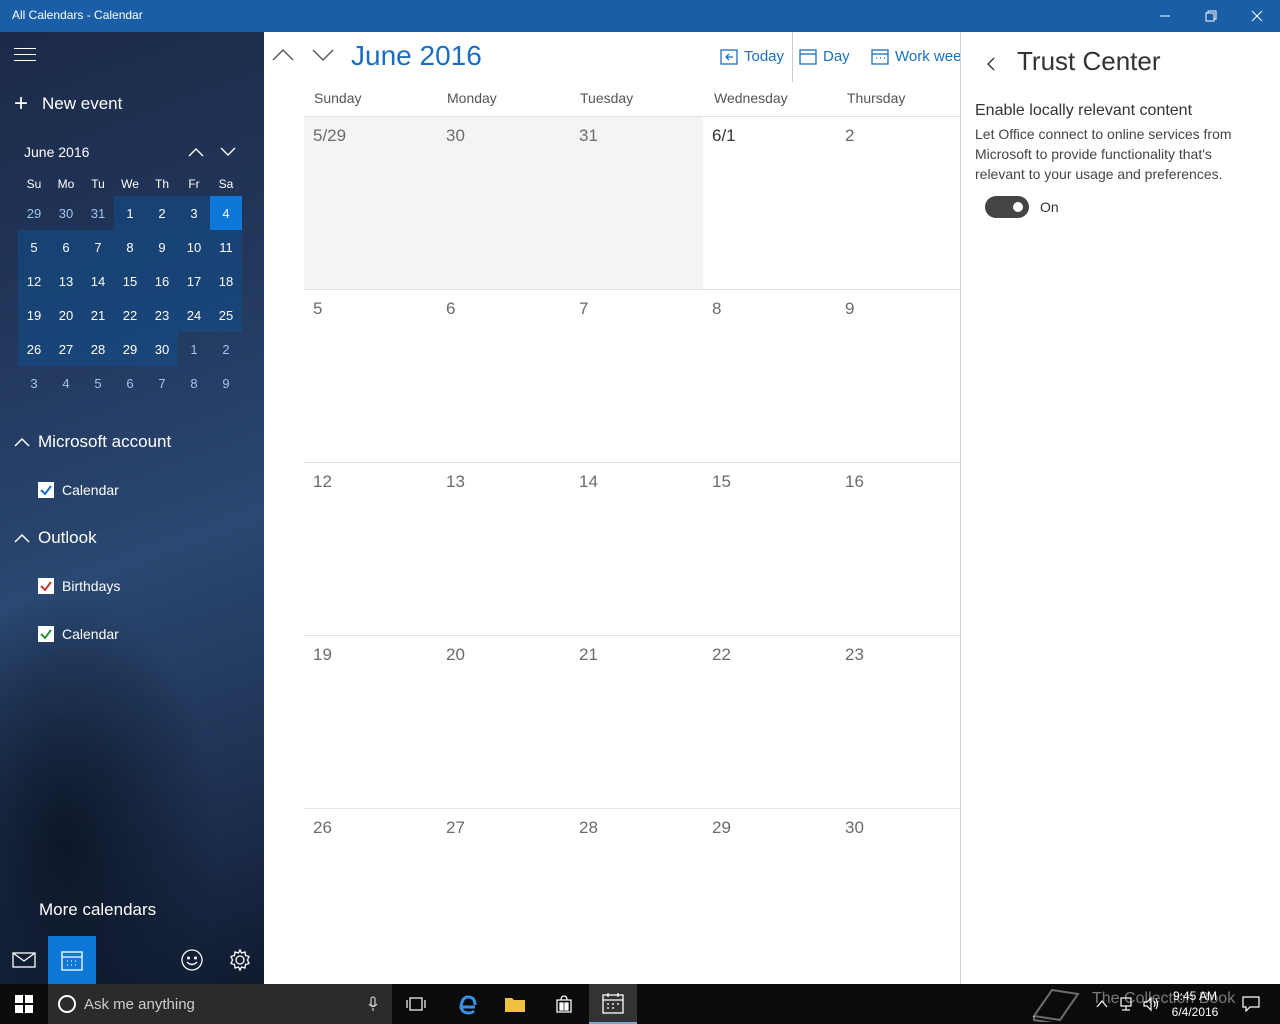 The height and width of the screenshot is (1024, 1280). I want to click on mini-calendar-day: 25, so click(226, 315).